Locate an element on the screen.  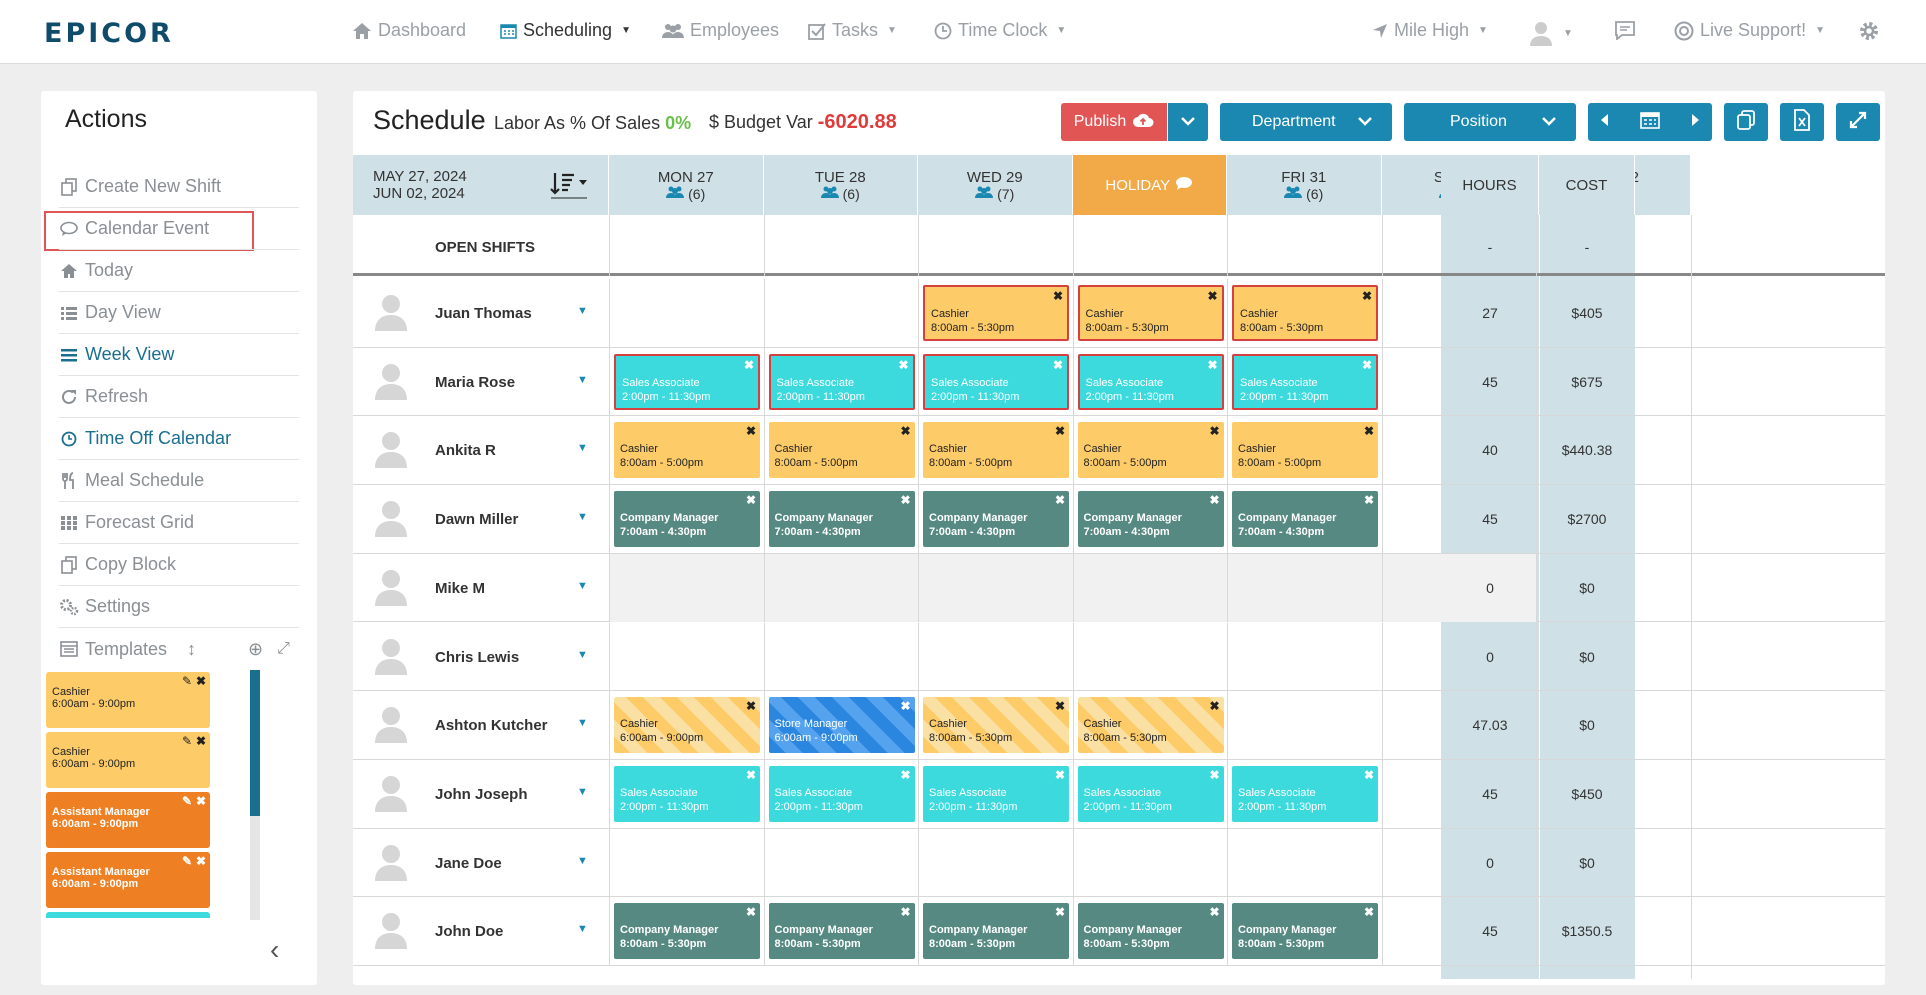
position-dropdown: Position is located at coordinates (1490, 122).